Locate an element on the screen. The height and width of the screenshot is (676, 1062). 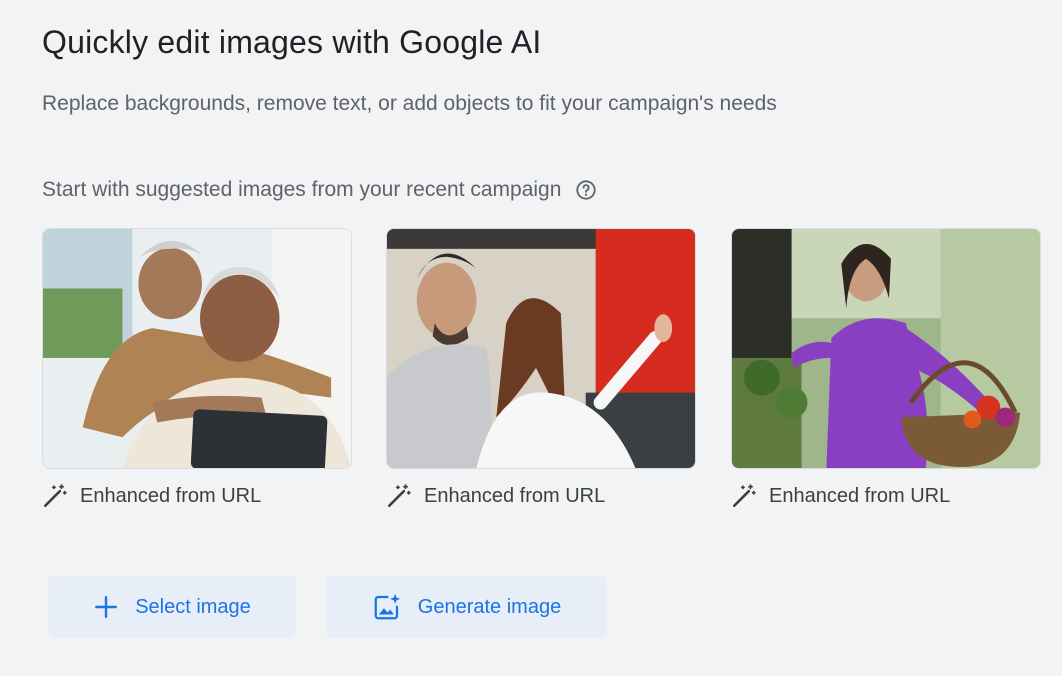
suggested-image-caption-3: Enhanced from URL is located at coordinates (886, 496).